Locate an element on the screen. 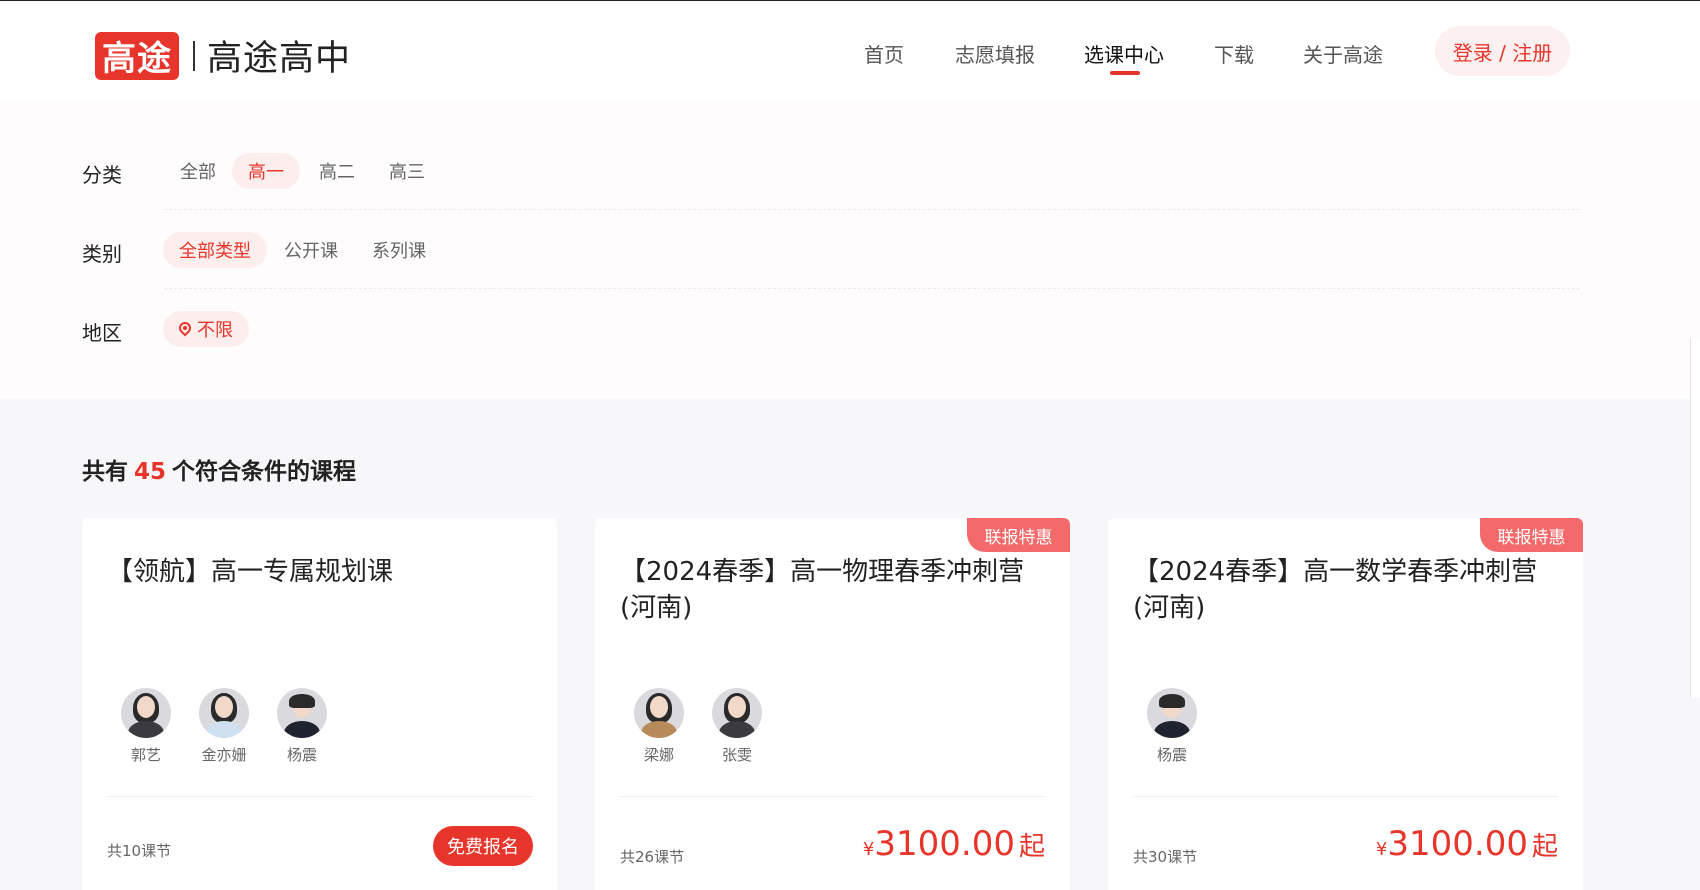  teacher: 梁娜 is located at coordinates (659, 726).